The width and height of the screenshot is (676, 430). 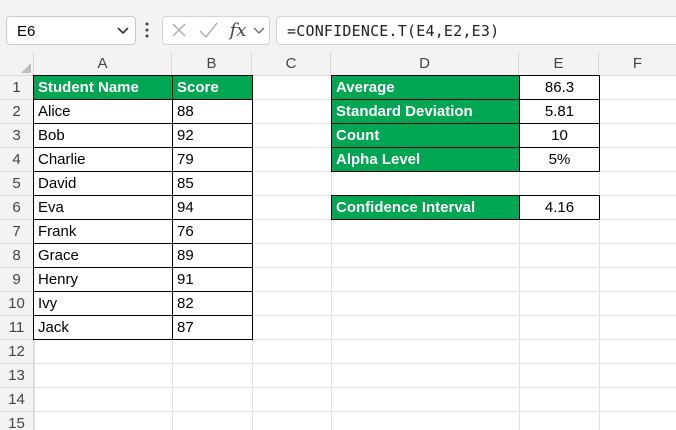 I want to click on score-cell: 91, so click(x=212, y=279).